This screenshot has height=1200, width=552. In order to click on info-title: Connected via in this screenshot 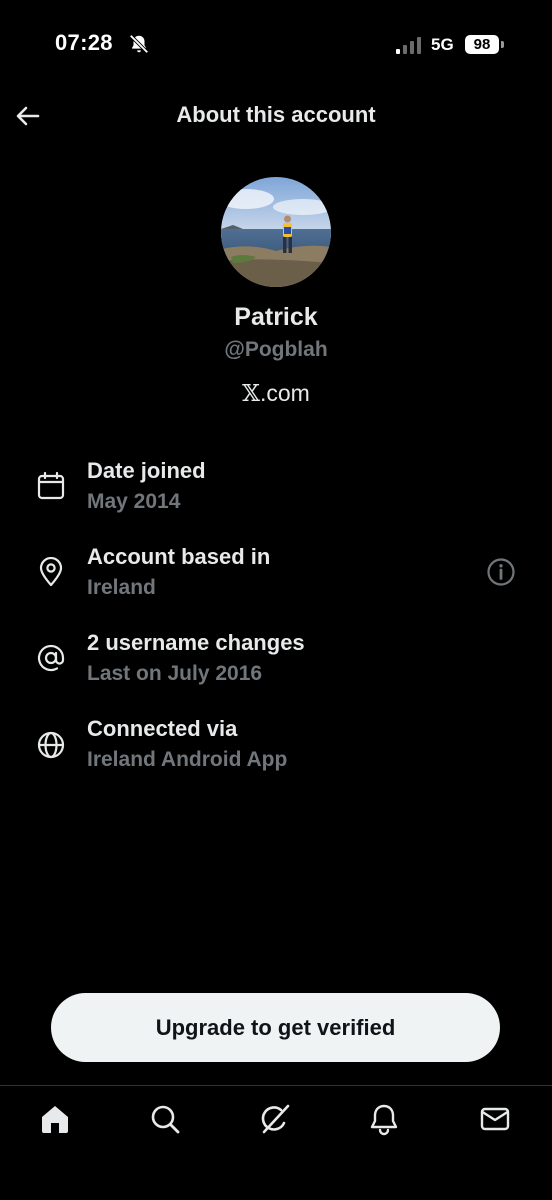, I will do `click(162, 728)`.